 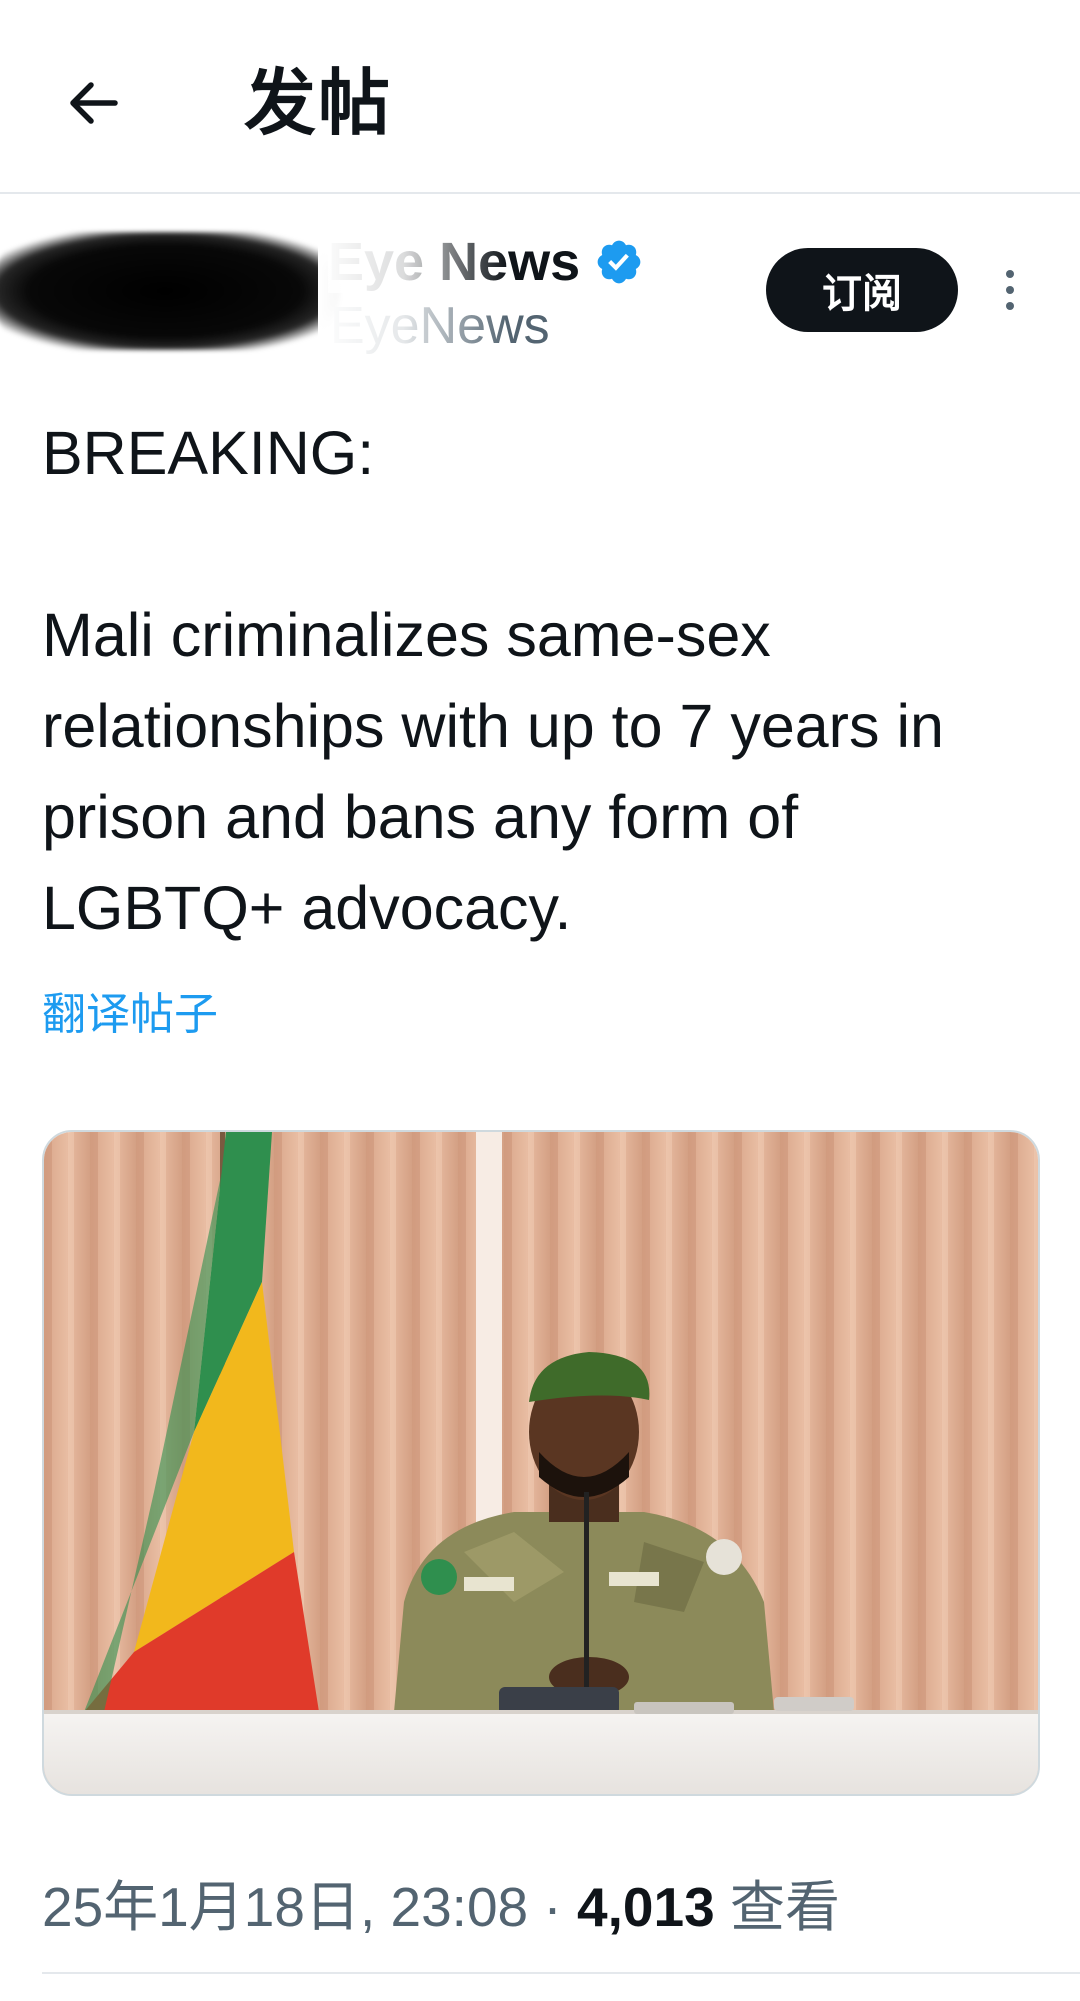 I want to click on verified-badge-icon, so click(x=619, y=262).